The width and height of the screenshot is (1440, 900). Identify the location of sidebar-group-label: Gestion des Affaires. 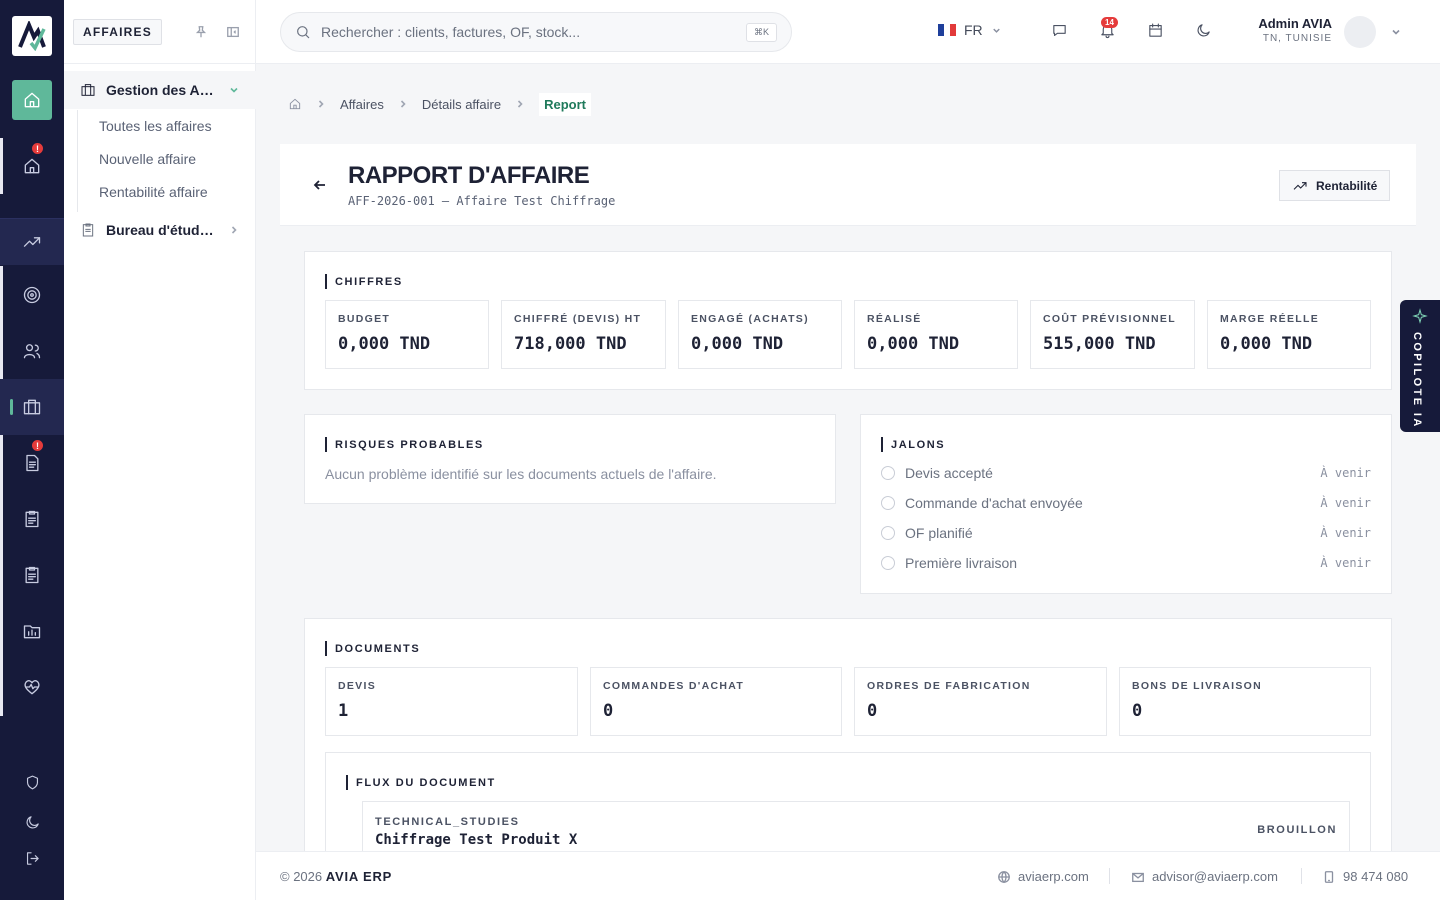
(160, 90).